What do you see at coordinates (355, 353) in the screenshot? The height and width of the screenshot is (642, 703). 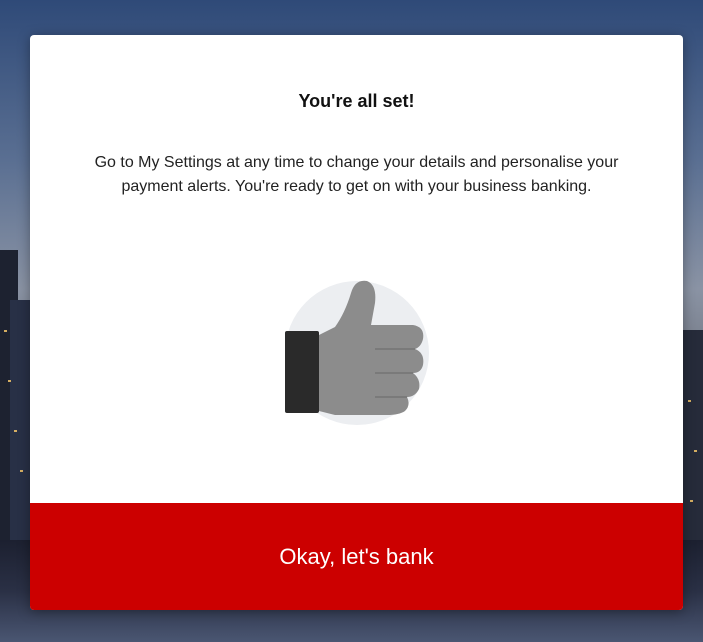 I see `thumbs-up-icon` at bounding box center [355, 353].